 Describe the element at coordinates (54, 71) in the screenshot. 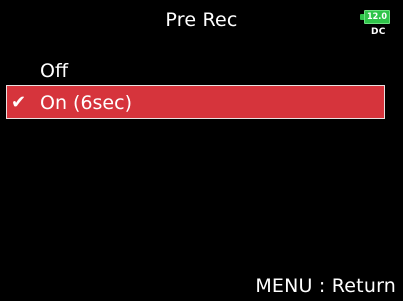

I see `menu-item-label: Off` at that location.